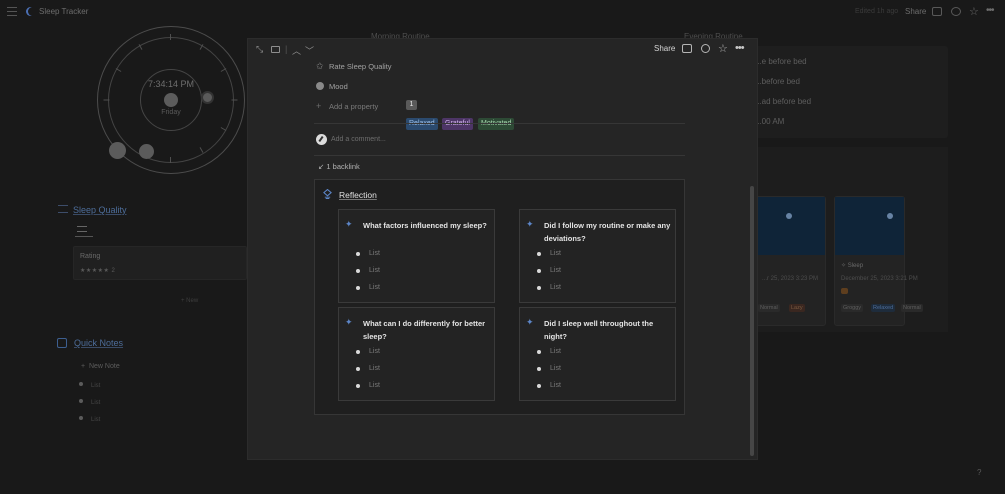  What do you see at coordinates (790, 279) in the screenshot?
I see `gallery-date: ...r 25, 2023 3:23 PM` at bounding box center [790, 279].